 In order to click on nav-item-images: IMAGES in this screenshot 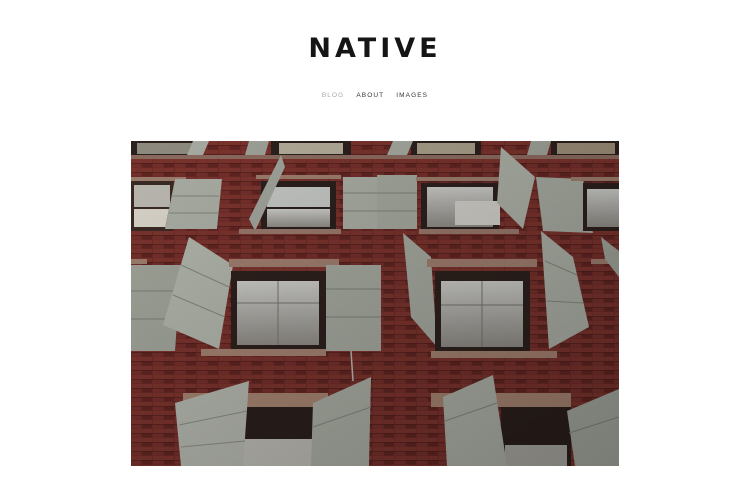, I will do `click(412, 95)`.